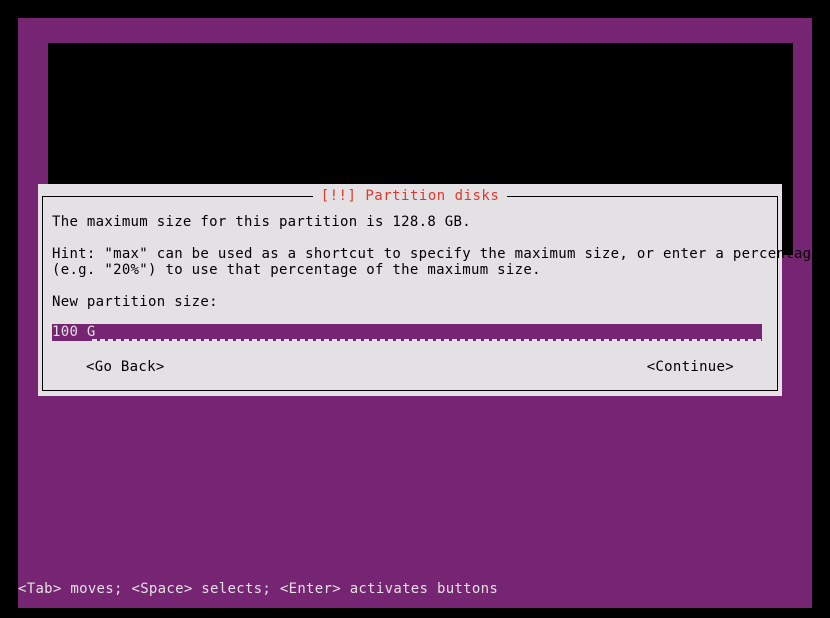  I want to click on dialog-title-bar: [!!] Partition disks, so click(410, 196).